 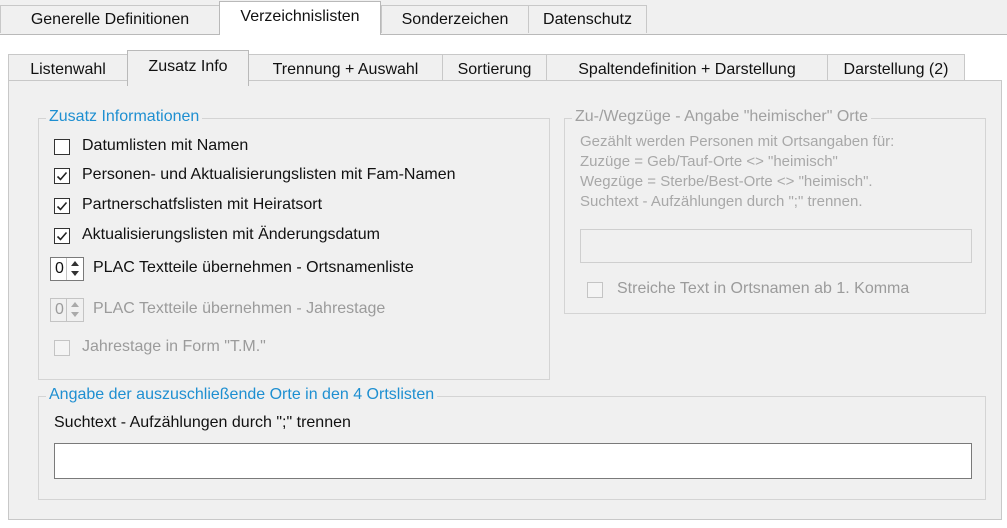 I want to click on tab-sonderzeichen: Sonderzeichen, so click(x=455, y=19).